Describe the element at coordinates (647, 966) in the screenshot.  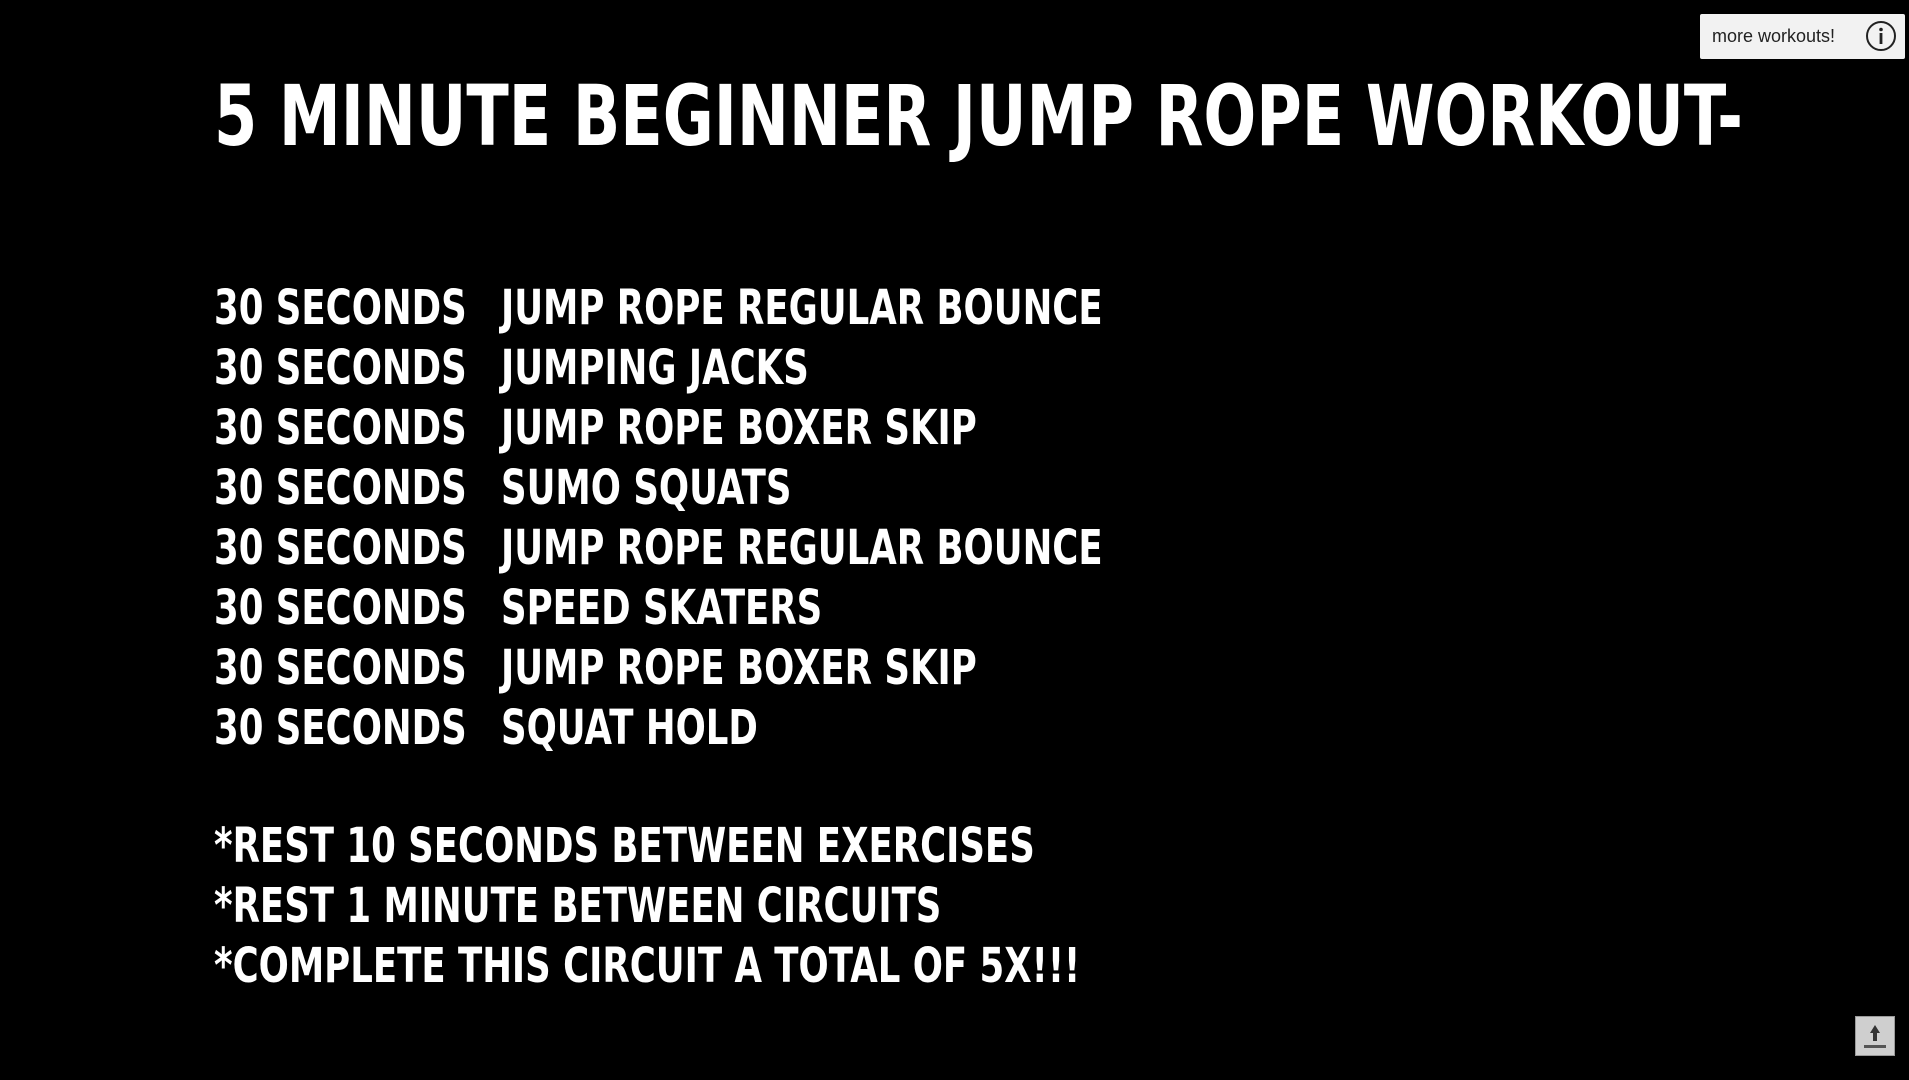
I see `note-line: *COMPLETE THIS CIRCUIT A TOTAL OF 5X!!!` at that location.